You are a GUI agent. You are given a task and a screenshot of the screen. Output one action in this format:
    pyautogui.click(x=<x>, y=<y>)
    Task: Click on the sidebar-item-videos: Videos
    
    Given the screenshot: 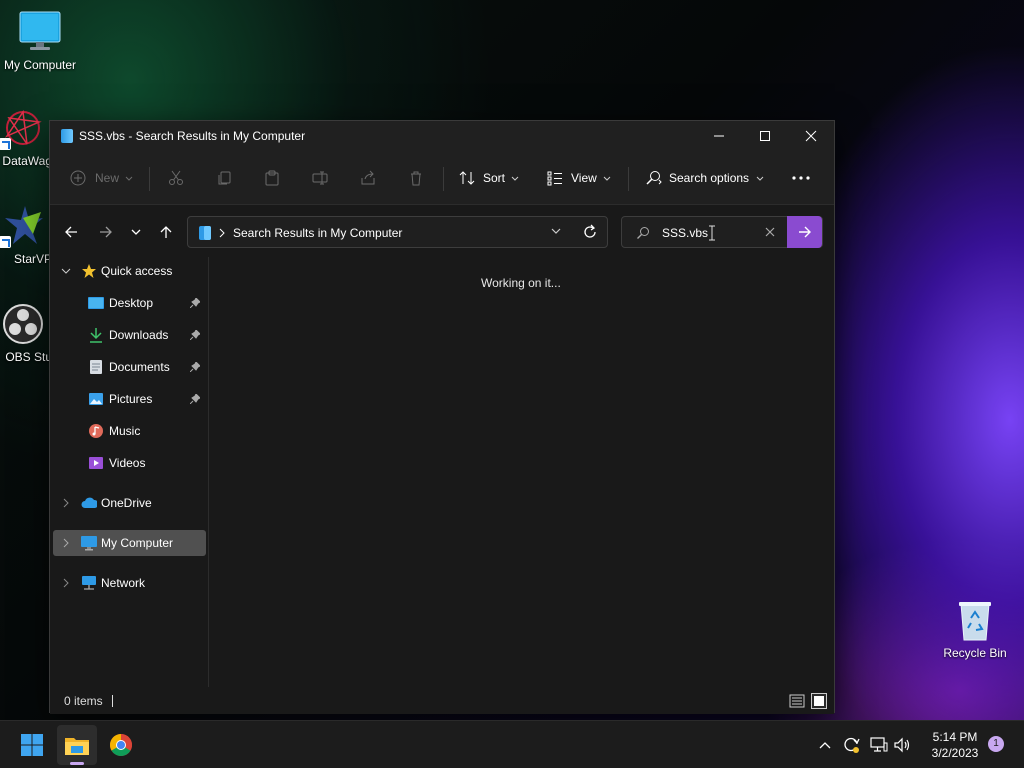 What is the action you would take?
    pyautogui.click(x=129, y=463)
    